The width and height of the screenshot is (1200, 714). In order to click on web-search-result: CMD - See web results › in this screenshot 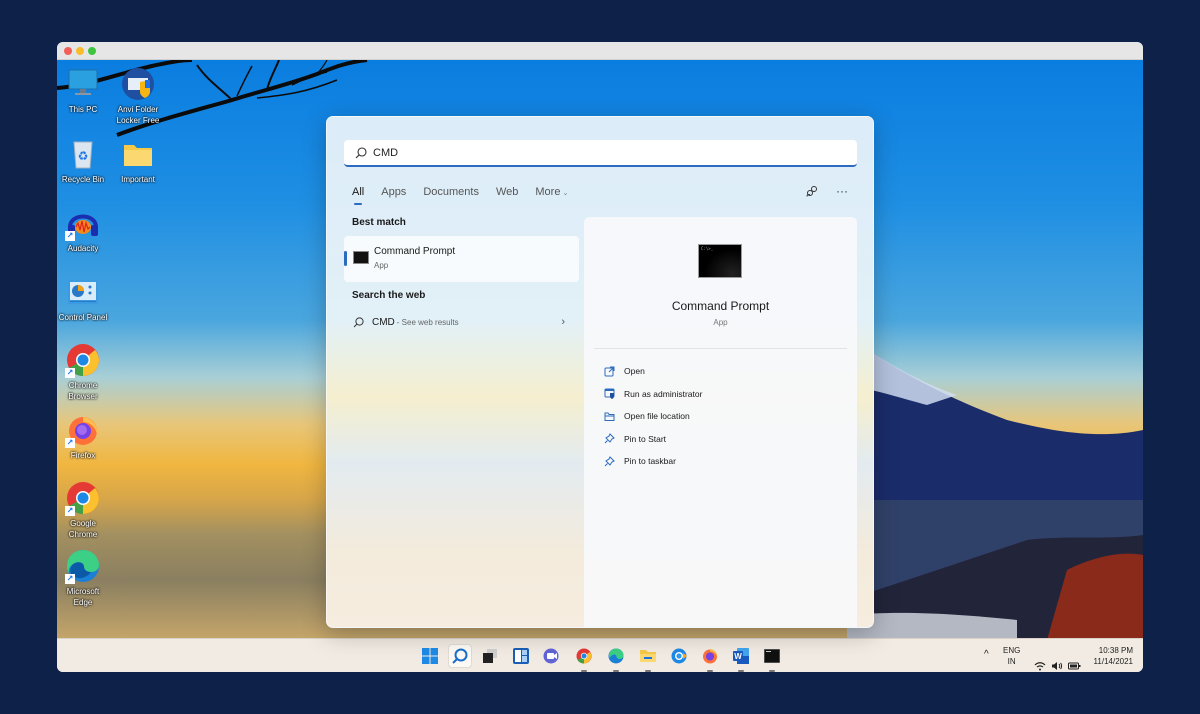, I will do `click(461, 322)`.